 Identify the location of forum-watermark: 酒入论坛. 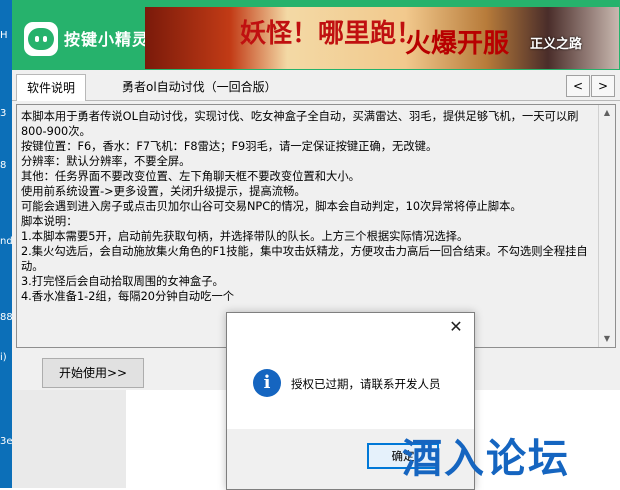
(486, 459).